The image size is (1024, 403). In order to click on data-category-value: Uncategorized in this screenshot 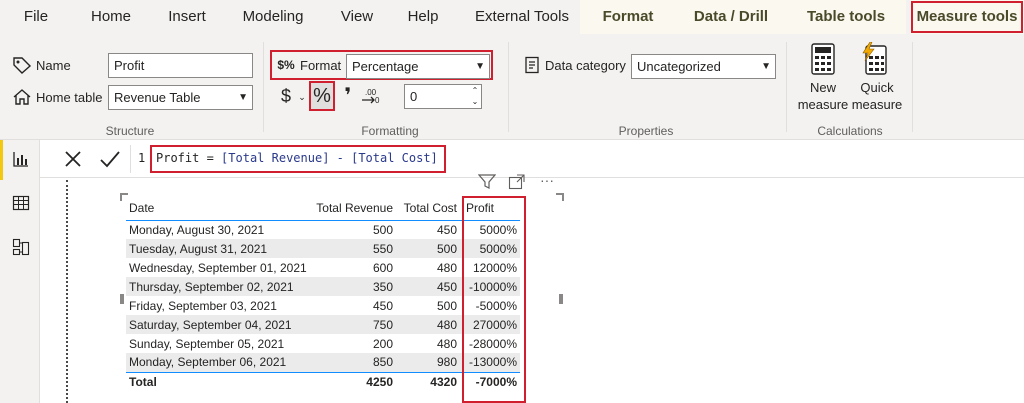, I will do `click(679, 66)`.